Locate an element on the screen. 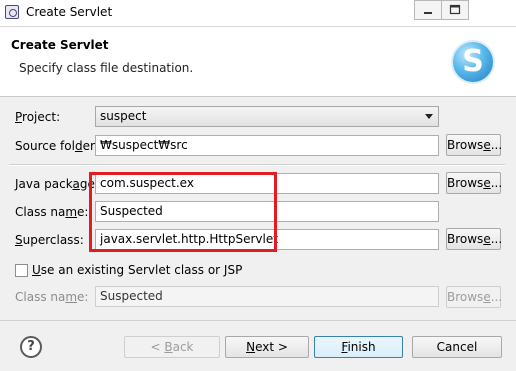 Image resolution: width=516 pixels, height=371 pixels. finish-button: Finish is located at coordinates (358, 347).